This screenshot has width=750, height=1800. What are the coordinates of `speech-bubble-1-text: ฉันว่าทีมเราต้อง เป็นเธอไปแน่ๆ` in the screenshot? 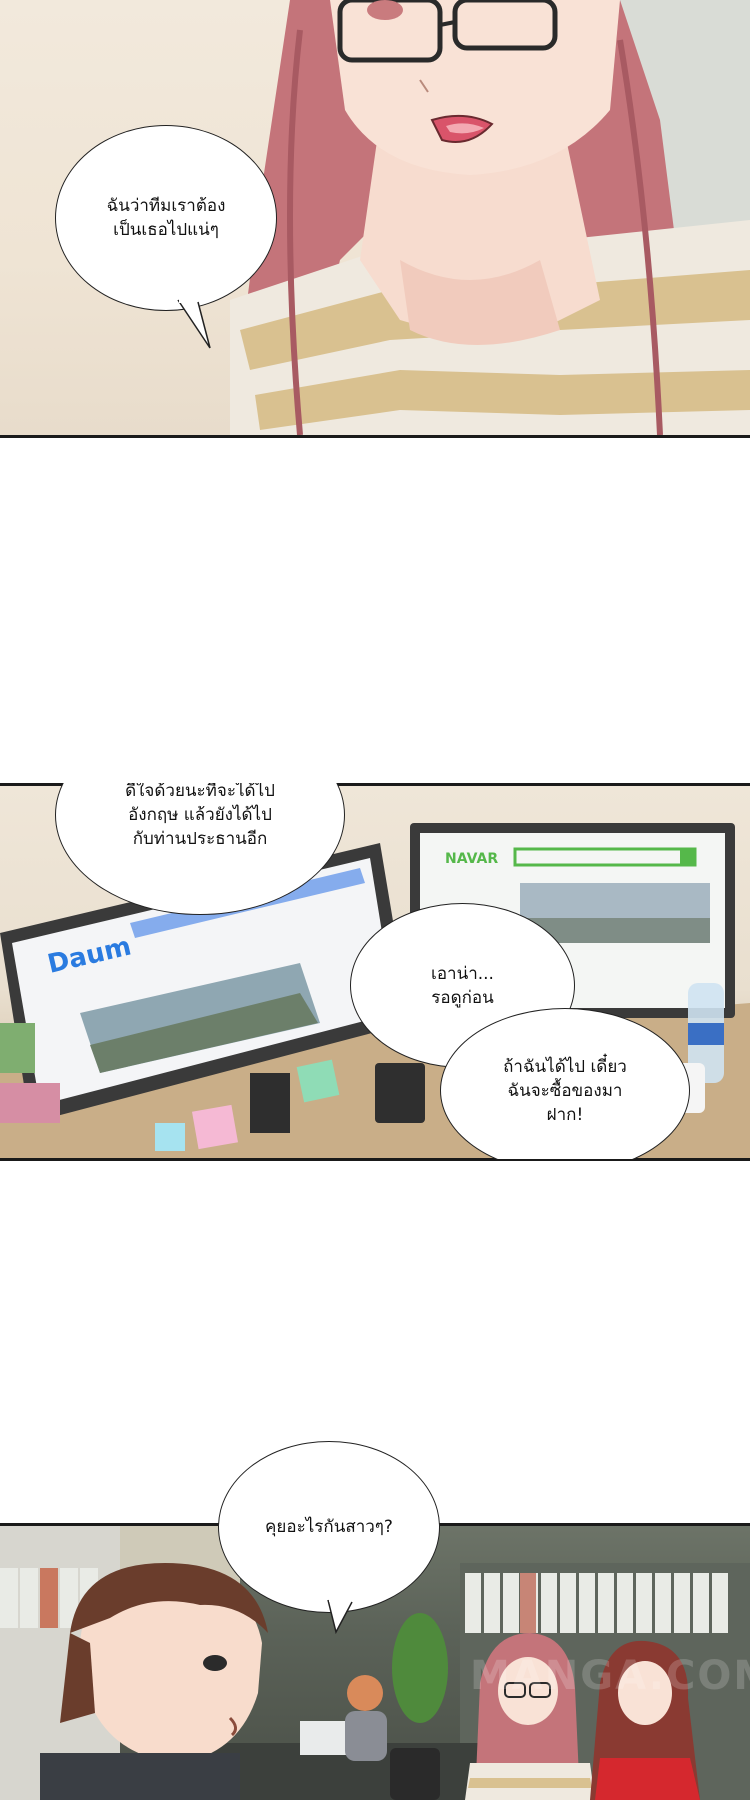 It's located at (166, 218).